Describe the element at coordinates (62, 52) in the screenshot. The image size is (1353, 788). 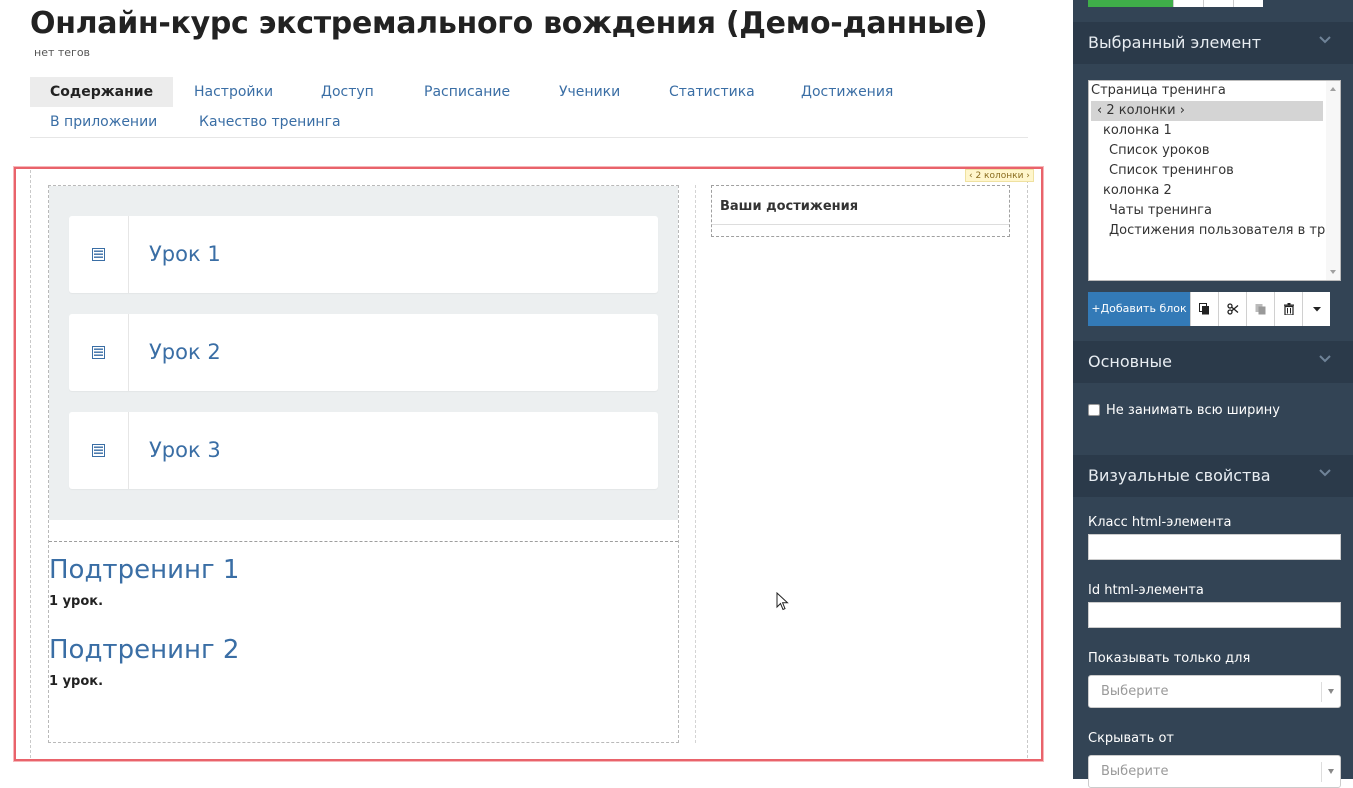
I see `tags-label: нет тегов` at that location.